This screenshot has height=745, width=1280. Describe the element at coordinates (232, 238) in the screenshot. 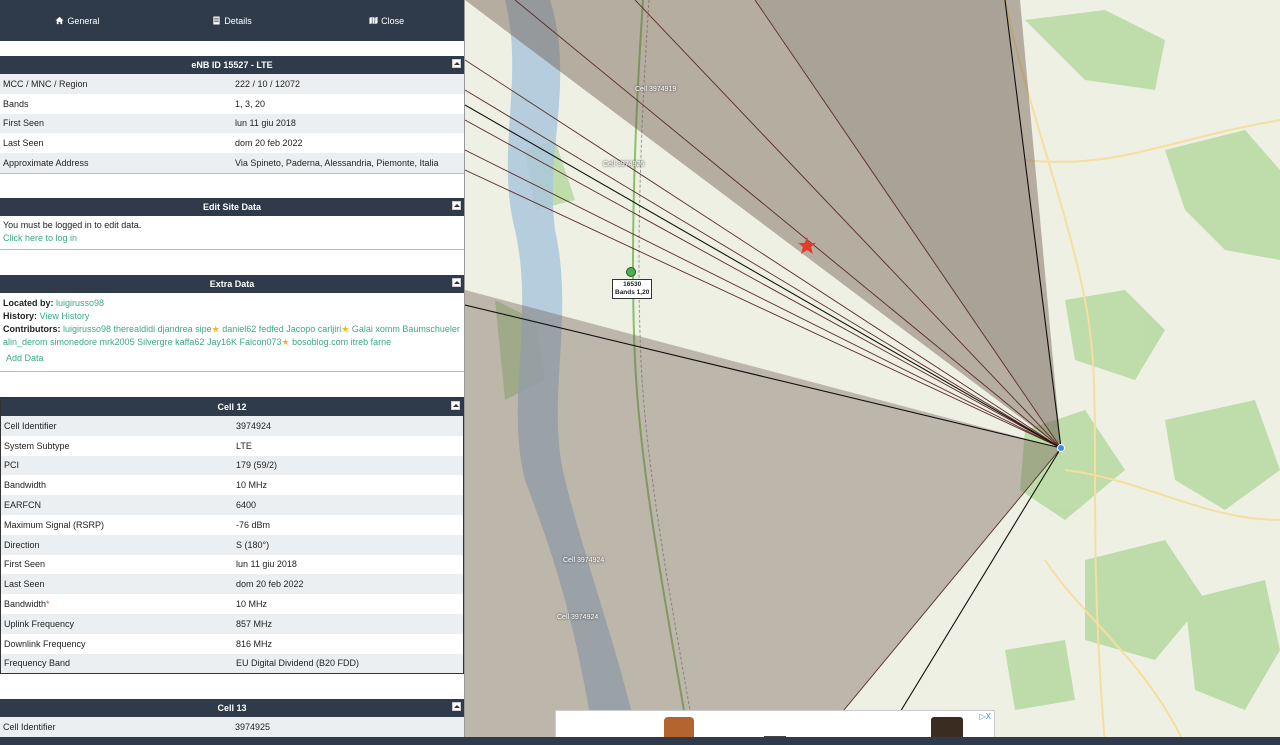

I see `login-link: Click here to log in` at that location.